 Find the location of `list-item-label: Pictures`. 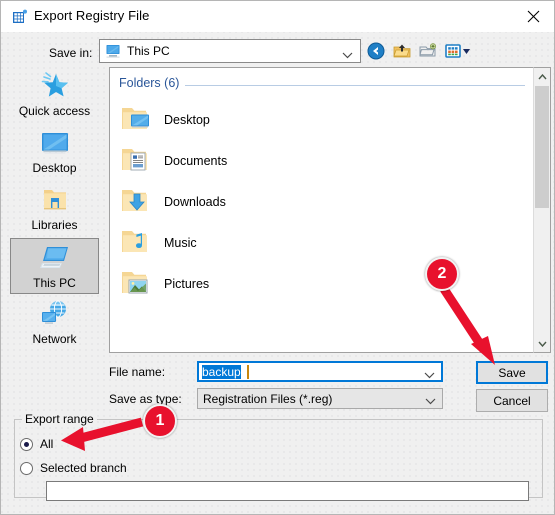

list-item-label: Pictures is located at coordinates (187, 284).